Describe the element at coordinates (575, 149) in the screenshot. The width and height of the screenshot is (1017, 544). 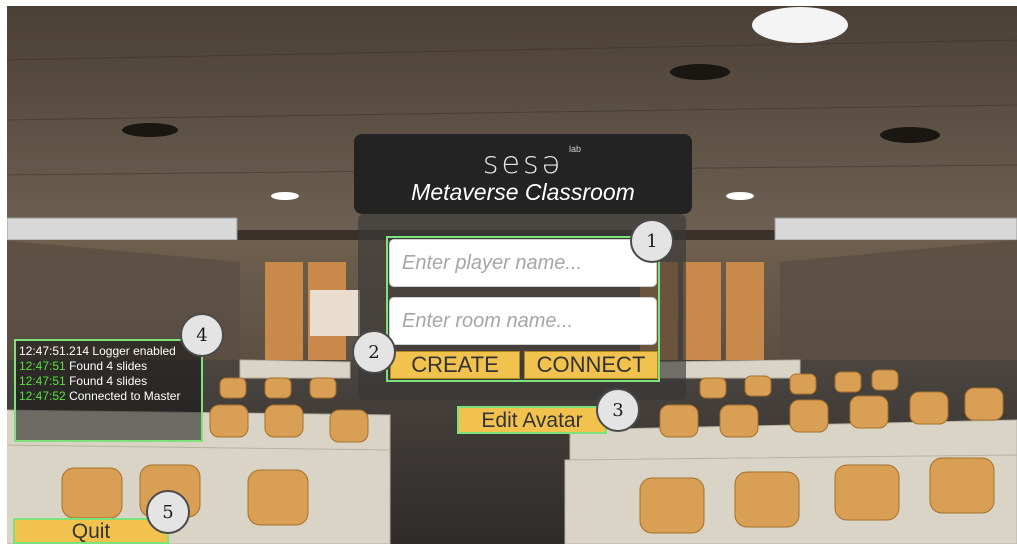
I see `brand-logo-sub: lab` at that location.